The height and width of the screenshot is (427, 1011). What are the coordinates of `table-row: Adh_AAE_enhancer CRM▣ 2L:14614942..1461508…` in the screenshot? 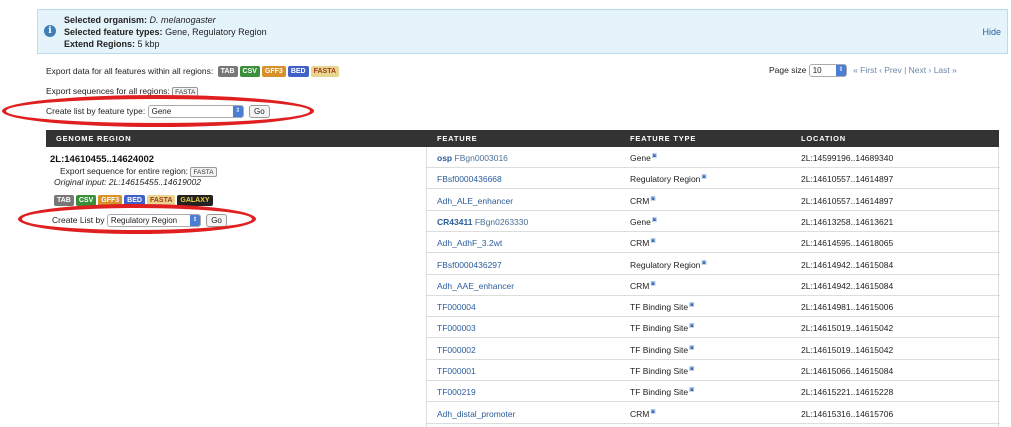 It's located at (713, 285).